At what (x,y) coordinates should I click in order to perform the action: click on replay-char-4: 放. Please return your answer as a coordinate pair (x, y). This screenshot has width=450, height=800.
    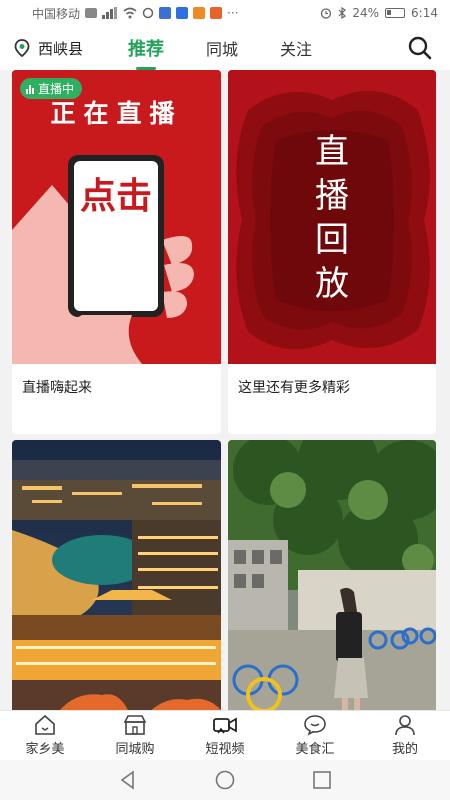
    Looking at the image, I should click on (332, 284).